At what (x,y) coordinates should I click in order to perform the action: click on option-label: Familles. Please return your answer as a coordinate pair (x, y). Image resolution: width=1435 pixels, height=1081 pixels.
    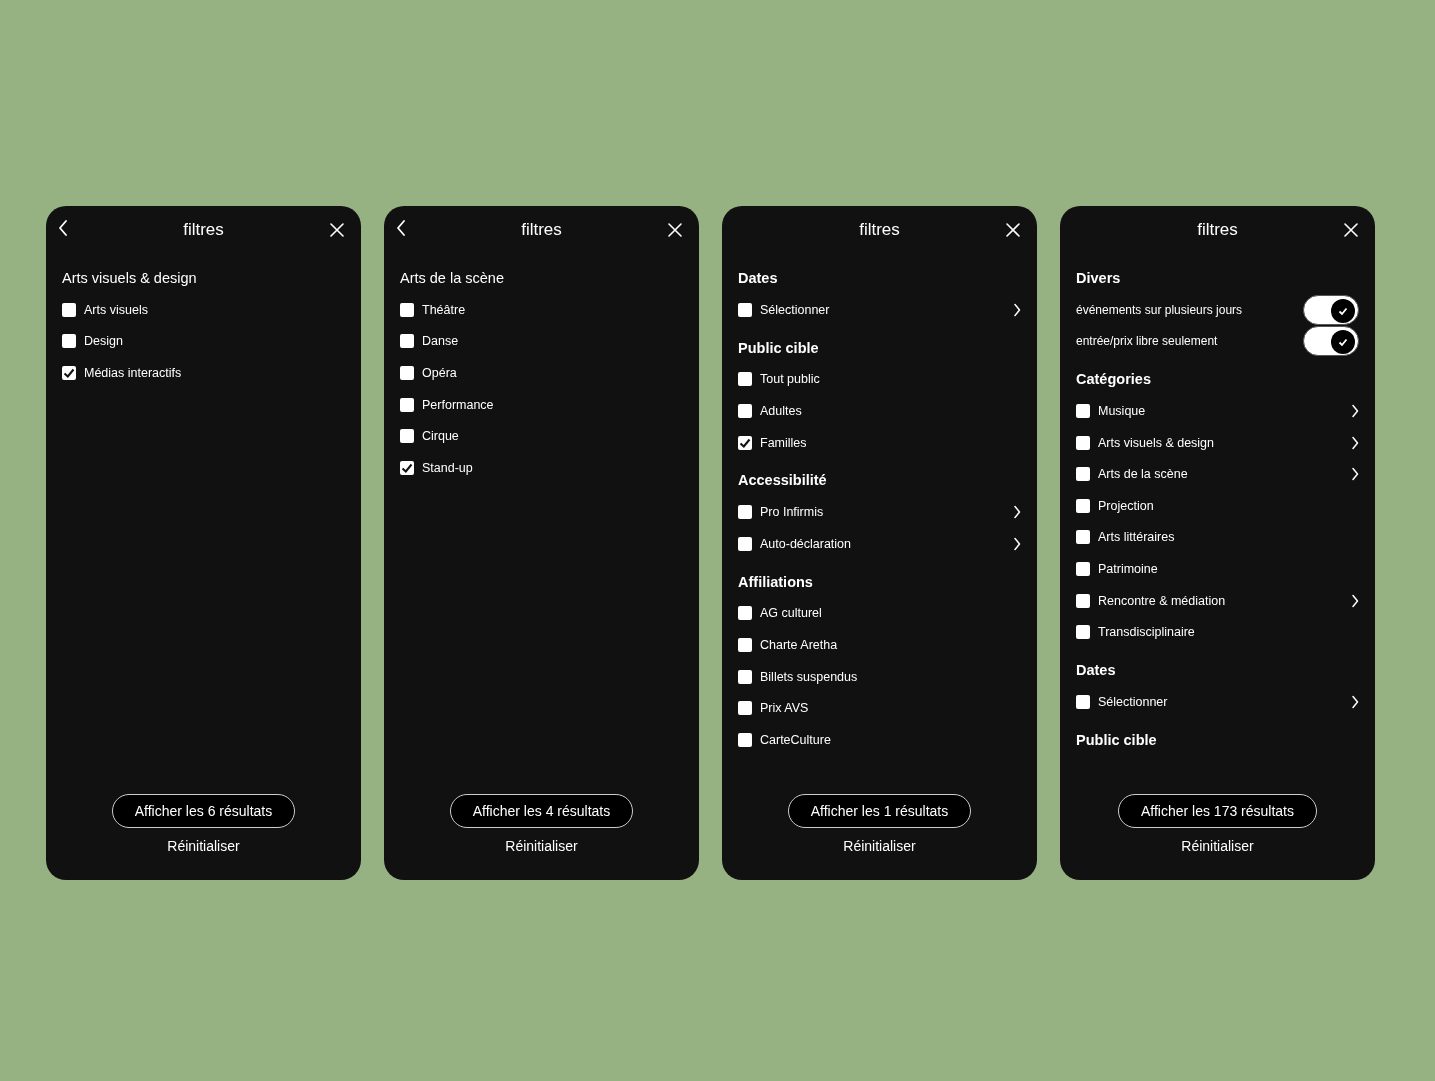
    Looking at the image, I should click on (784, 442).